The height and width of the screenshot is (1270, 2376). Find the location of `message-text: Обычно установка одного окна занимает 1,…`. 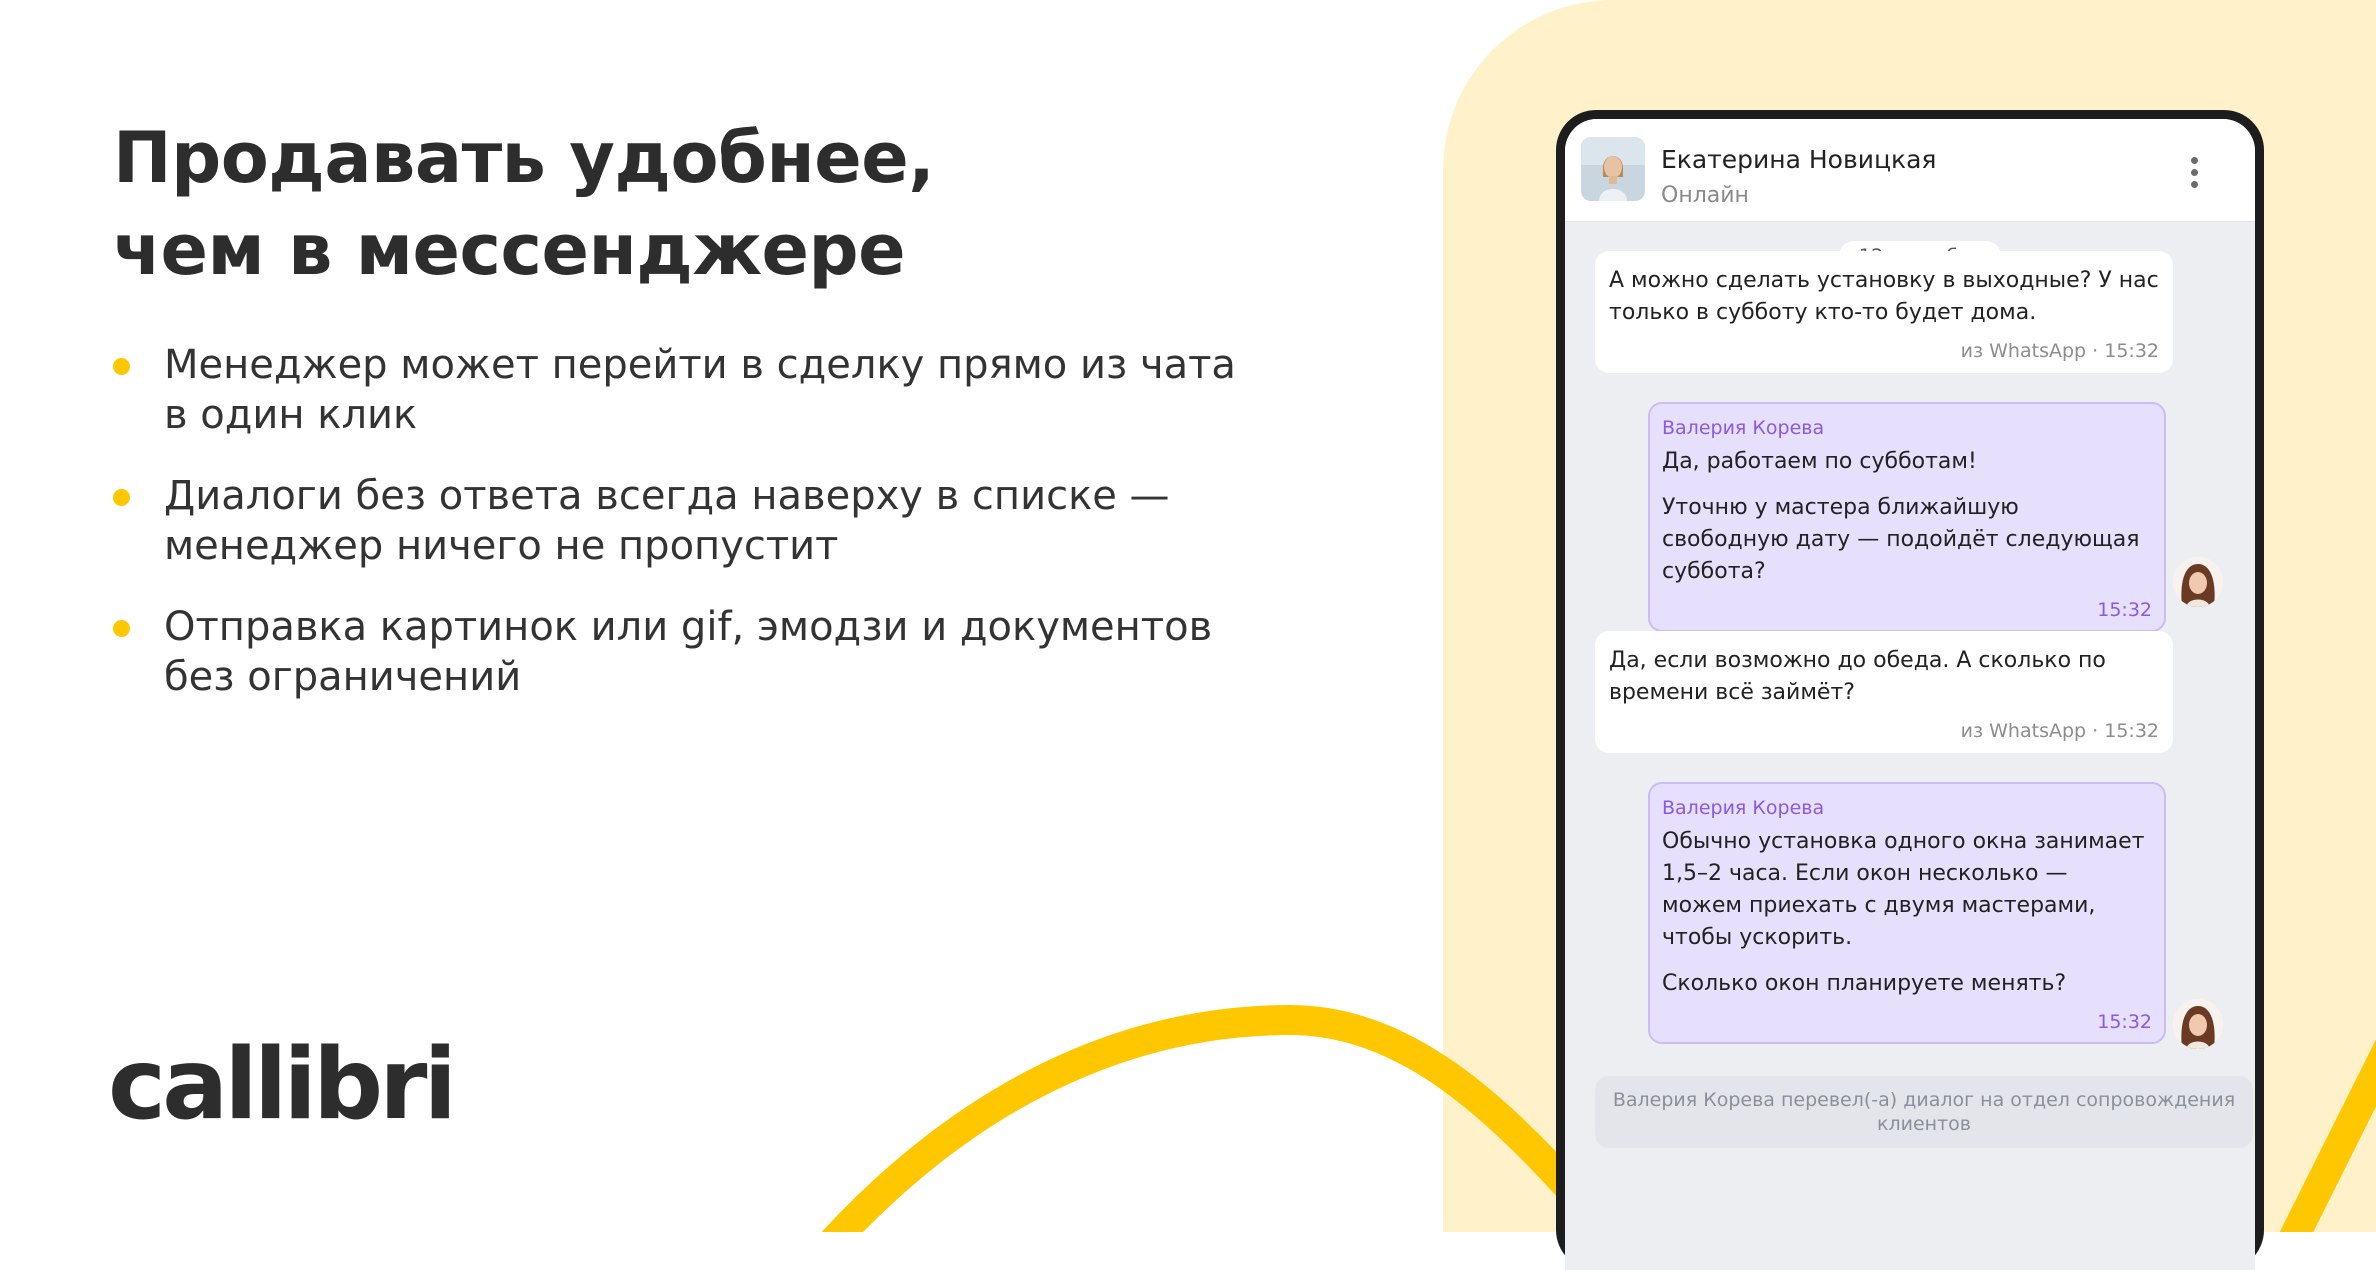

message-text: Обычно установка одного окна занимает 1,… is located at coordinates (1903, 889).